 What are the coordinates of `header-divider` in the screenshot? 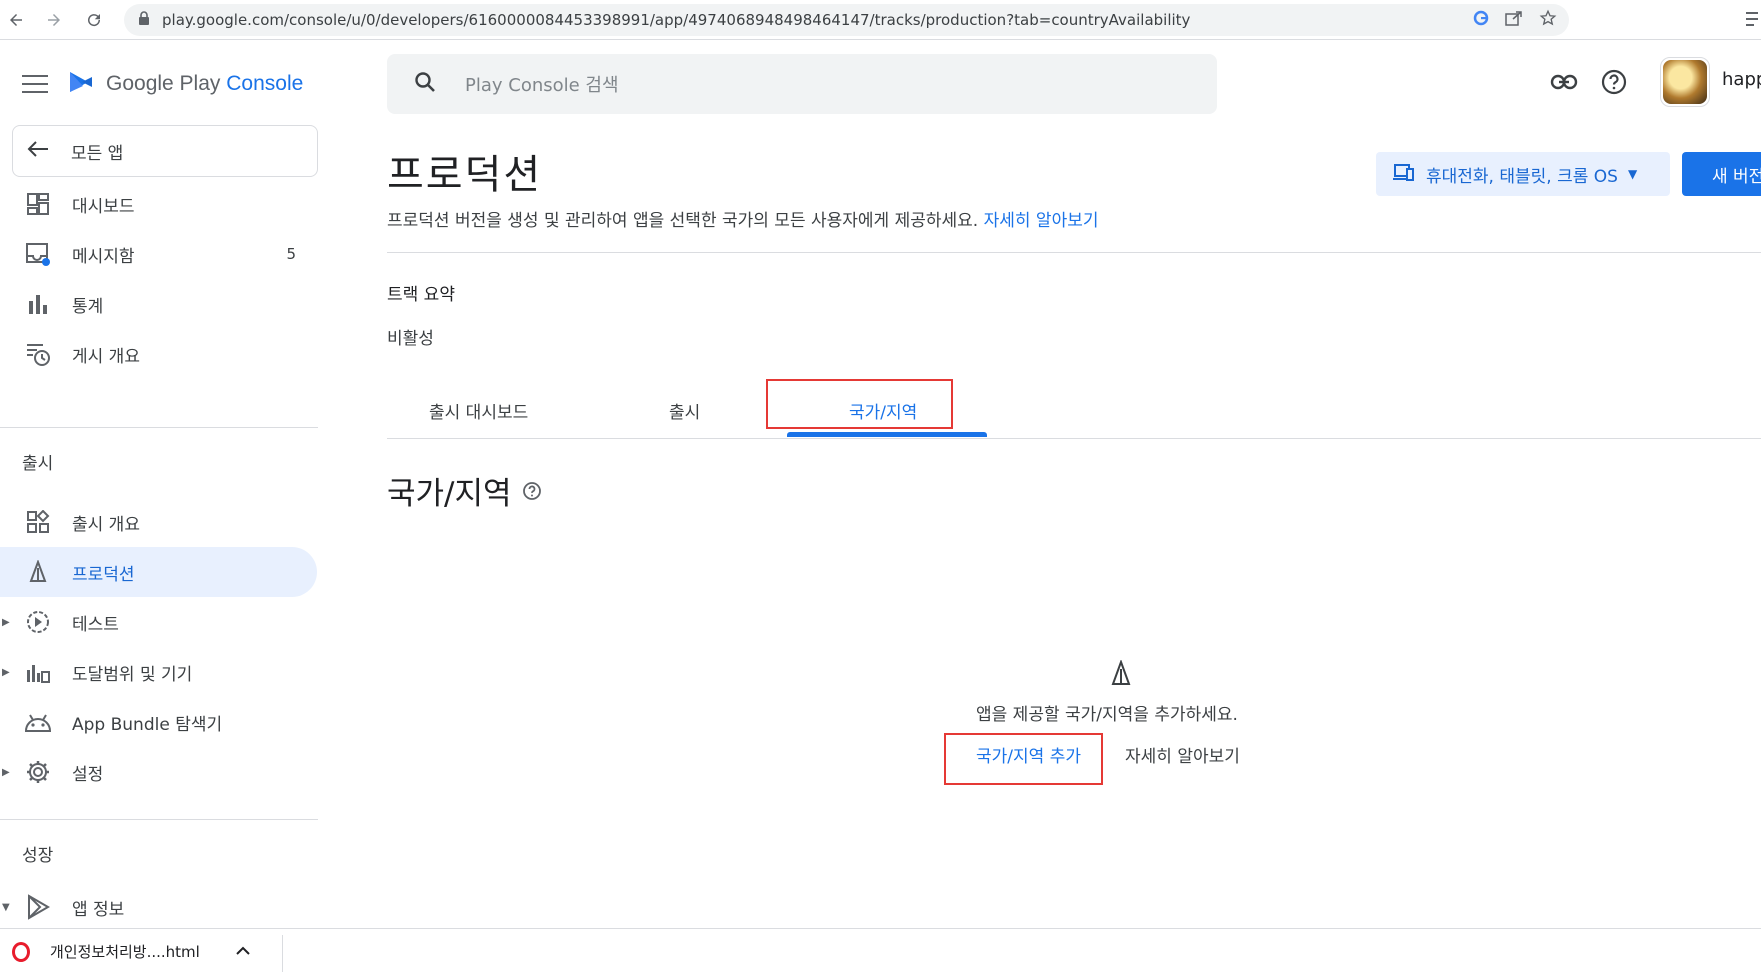 It's located at (1074, 252).